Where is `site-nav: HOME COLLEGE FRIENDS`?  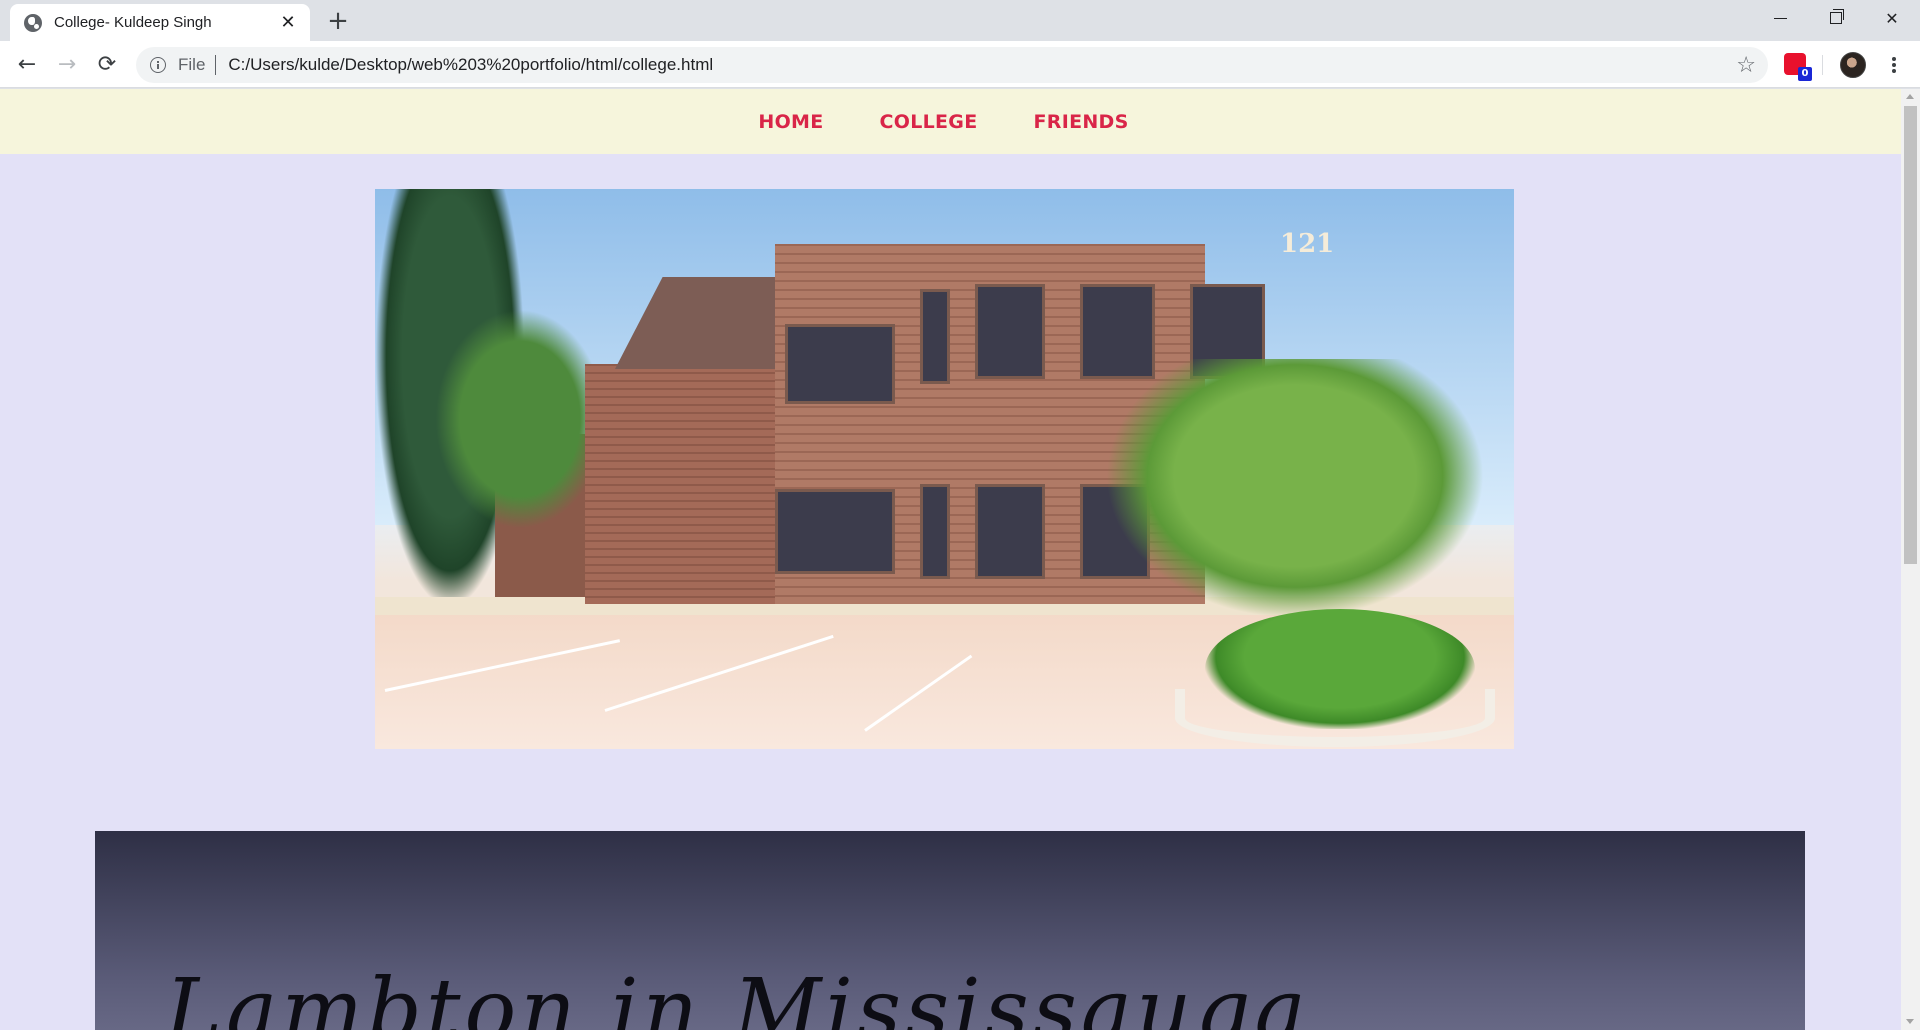 site-nav: HOME COLLEGE FRIENDS is located at coordinates (950, 121).